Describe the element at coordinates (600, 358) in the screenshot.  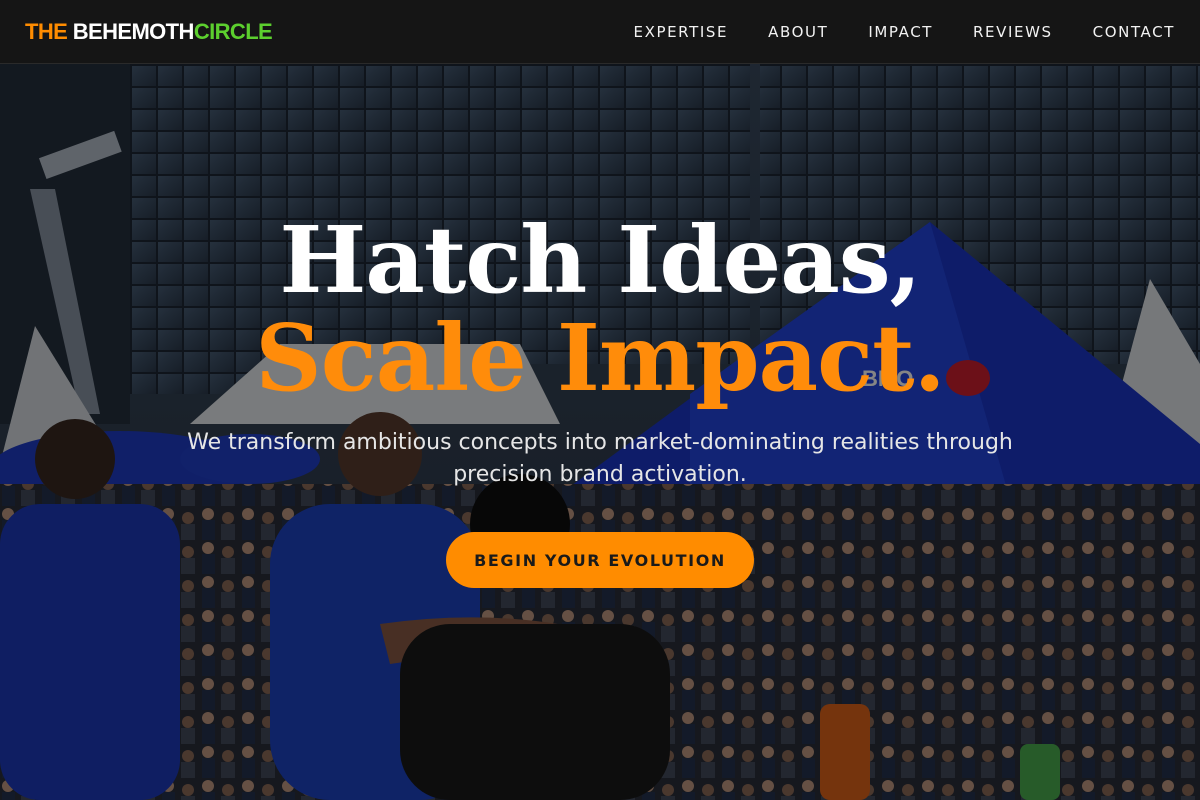
I see `hero-headline-line2: Scale Impact.` at that location.